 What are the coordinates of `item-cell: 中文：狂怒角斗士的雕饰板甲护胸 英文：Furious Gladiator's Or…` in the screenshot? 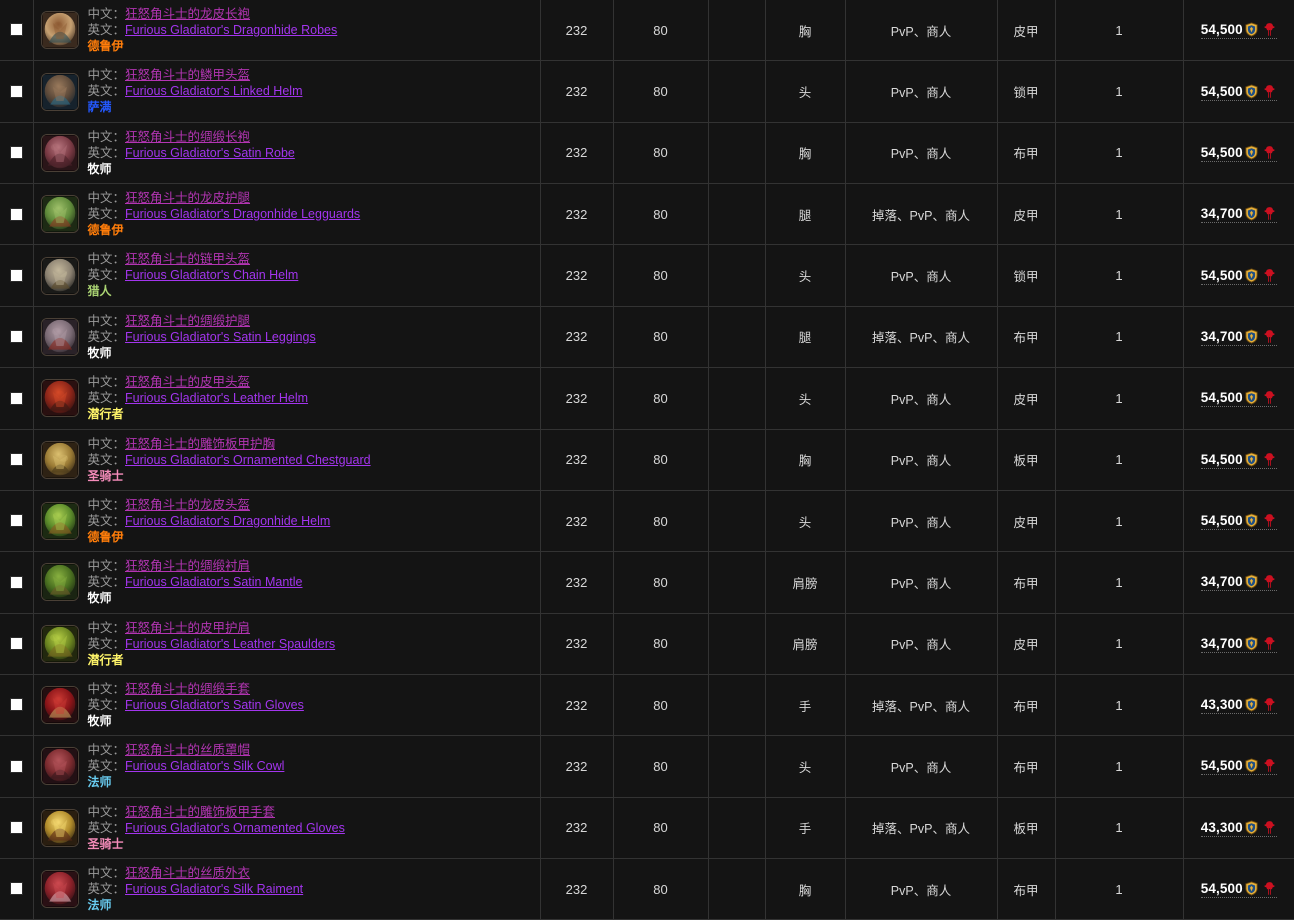 It's located at (287, 460).